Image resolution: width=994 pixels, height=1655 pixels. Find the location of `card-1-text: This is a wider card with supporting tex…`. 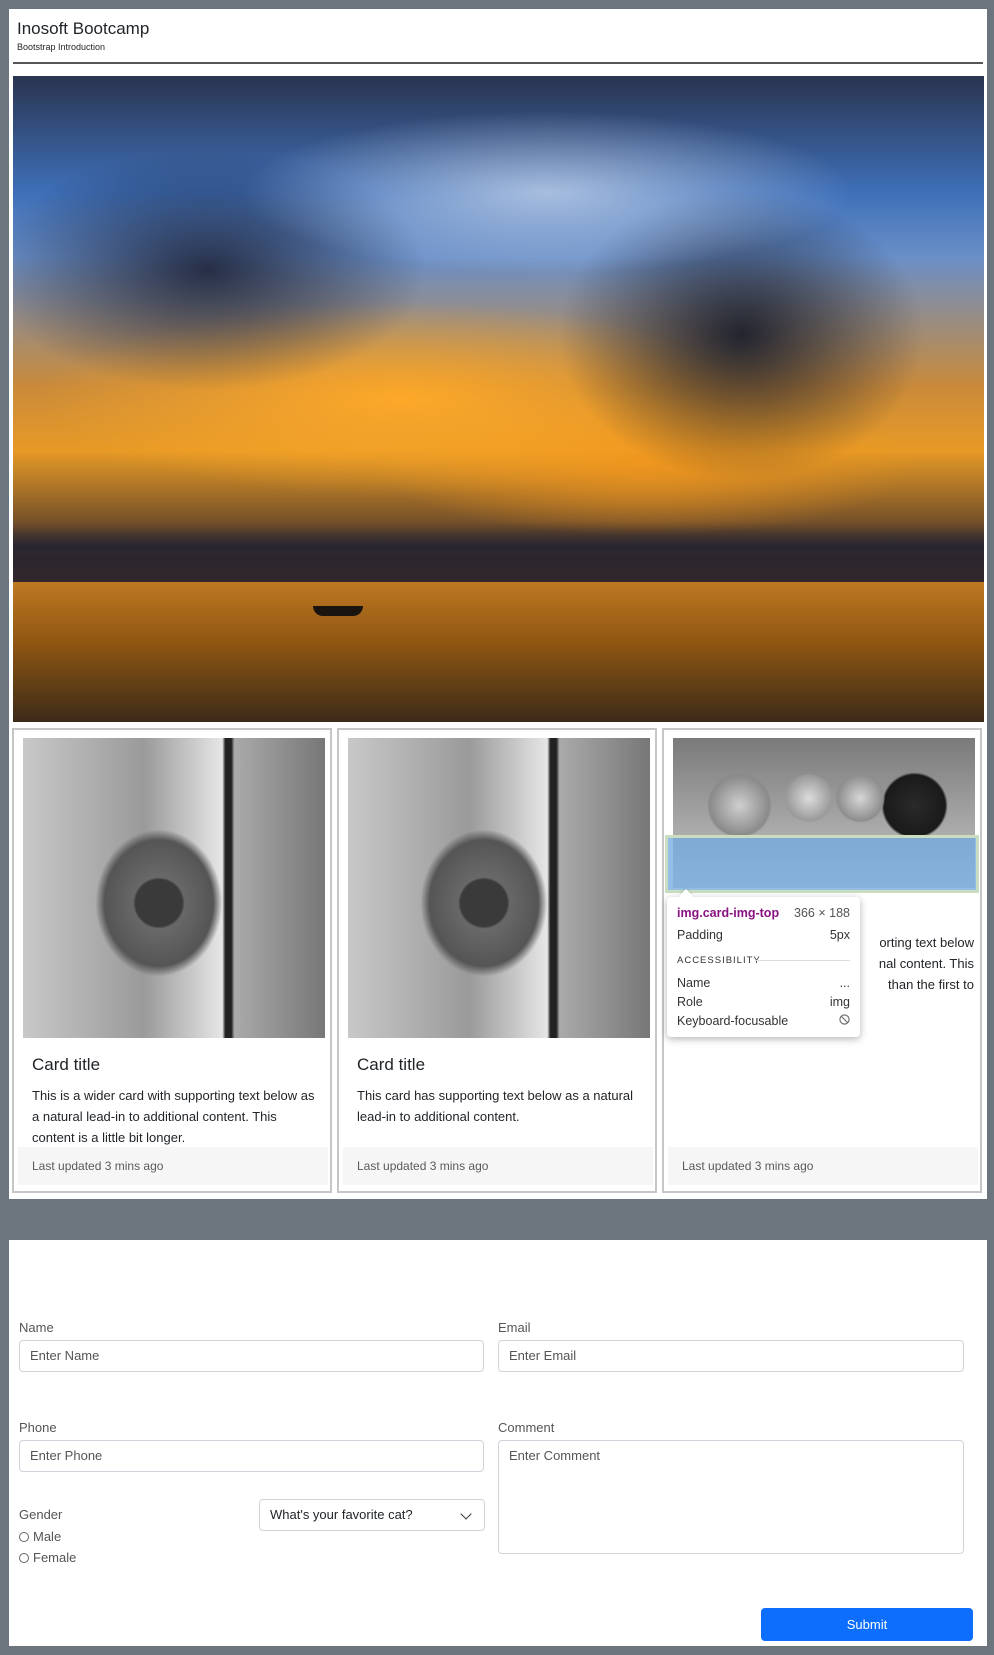

card-1-text: This is a wider card with supporting tex… is located at coordinates (173, 1116).